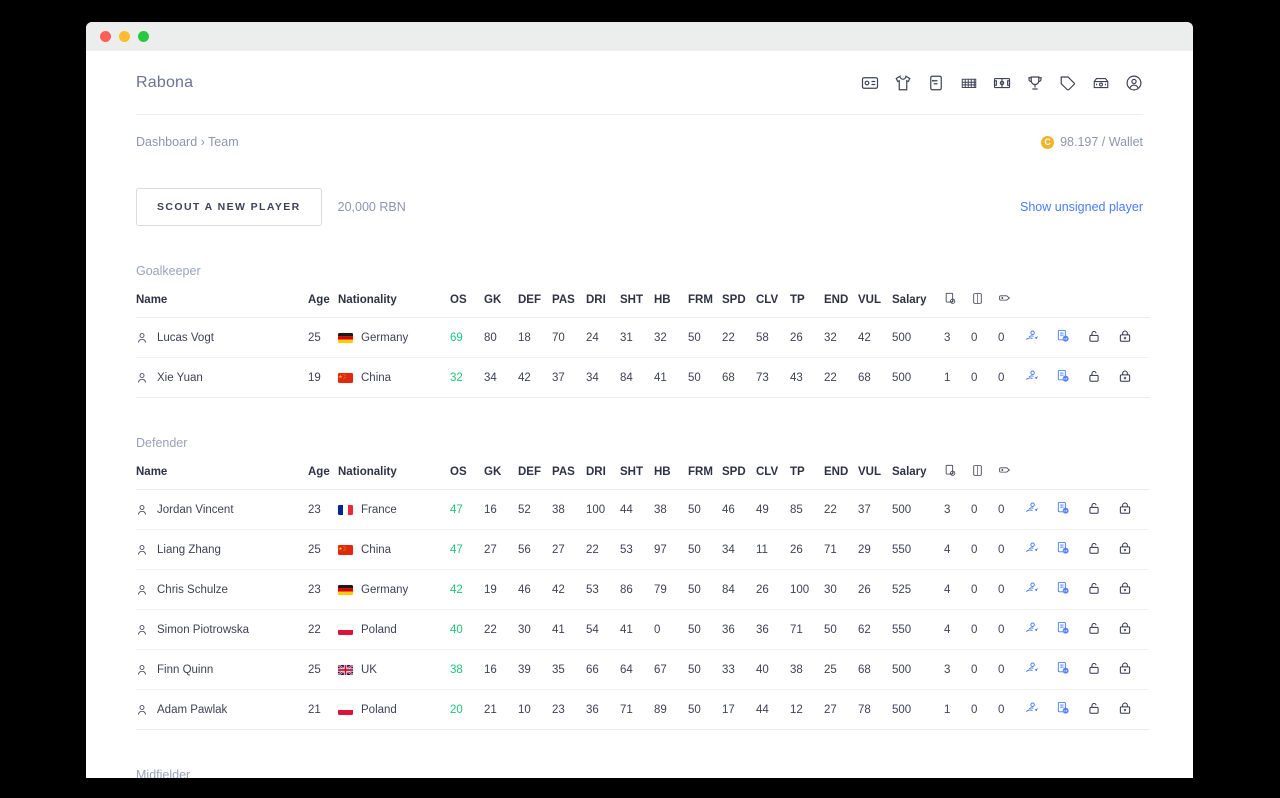  I want to click on col-stat-spd: SPD, so click(739, 477).